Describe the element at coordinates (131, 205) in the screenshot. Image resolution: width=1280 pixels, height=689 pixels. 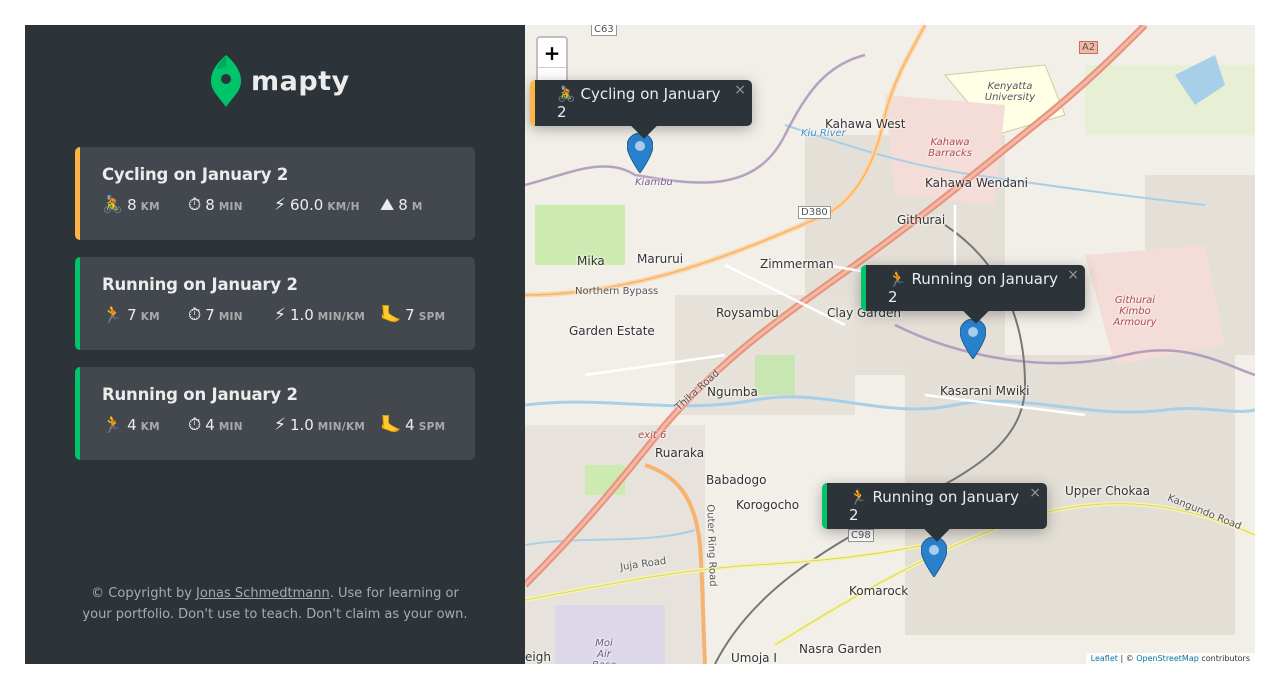
I see `distance-detail: 🚴 8 km` at that location.